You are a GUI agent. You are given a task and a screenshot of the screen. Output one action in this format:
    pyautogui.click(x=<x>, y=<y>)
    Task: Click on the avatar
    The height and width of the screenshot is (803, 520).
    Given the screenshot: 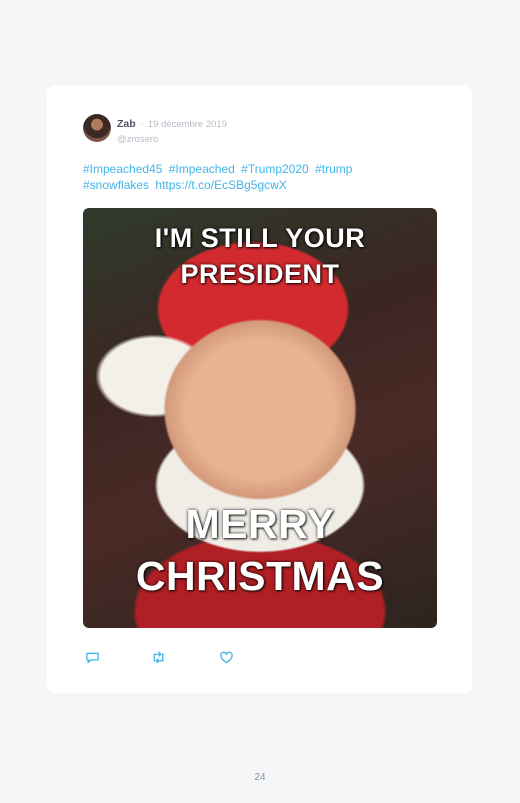 What is the action you would take?
    pyautogui.click(x=97, y=128)
    